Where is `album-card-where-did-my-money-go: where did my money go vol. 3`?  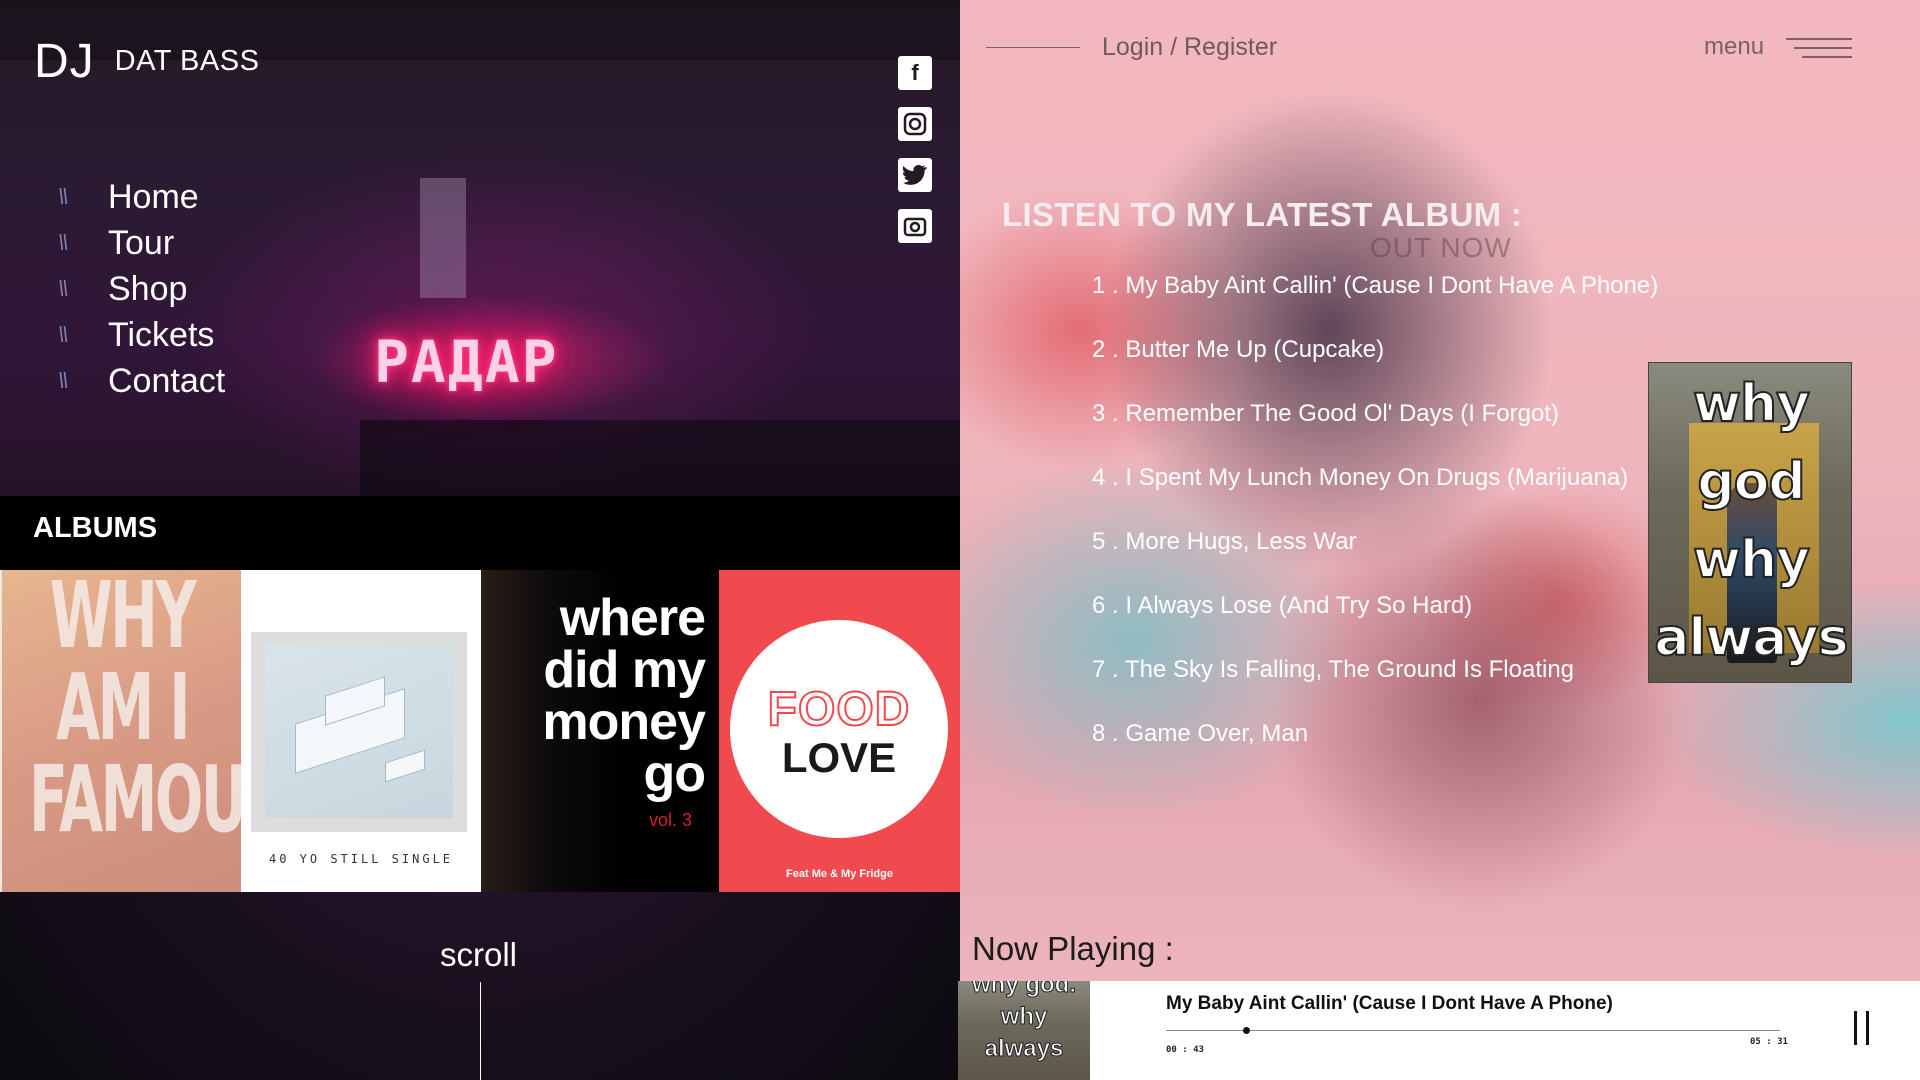 album-card-where-did-my-money-go: where did my money go vol. 3 is located at coordinates (600, 731).